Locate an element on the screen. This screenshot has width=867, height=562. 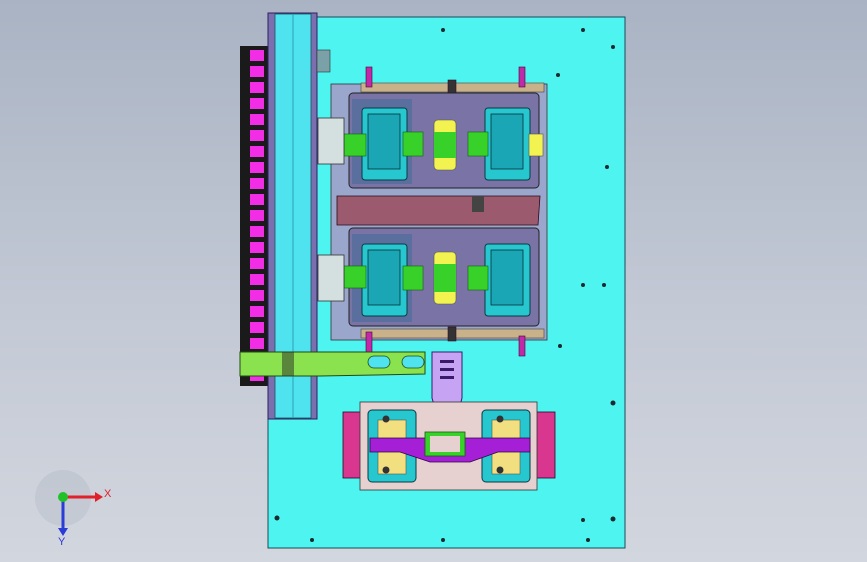
transfer-arm is located at coordinates (332, 364).